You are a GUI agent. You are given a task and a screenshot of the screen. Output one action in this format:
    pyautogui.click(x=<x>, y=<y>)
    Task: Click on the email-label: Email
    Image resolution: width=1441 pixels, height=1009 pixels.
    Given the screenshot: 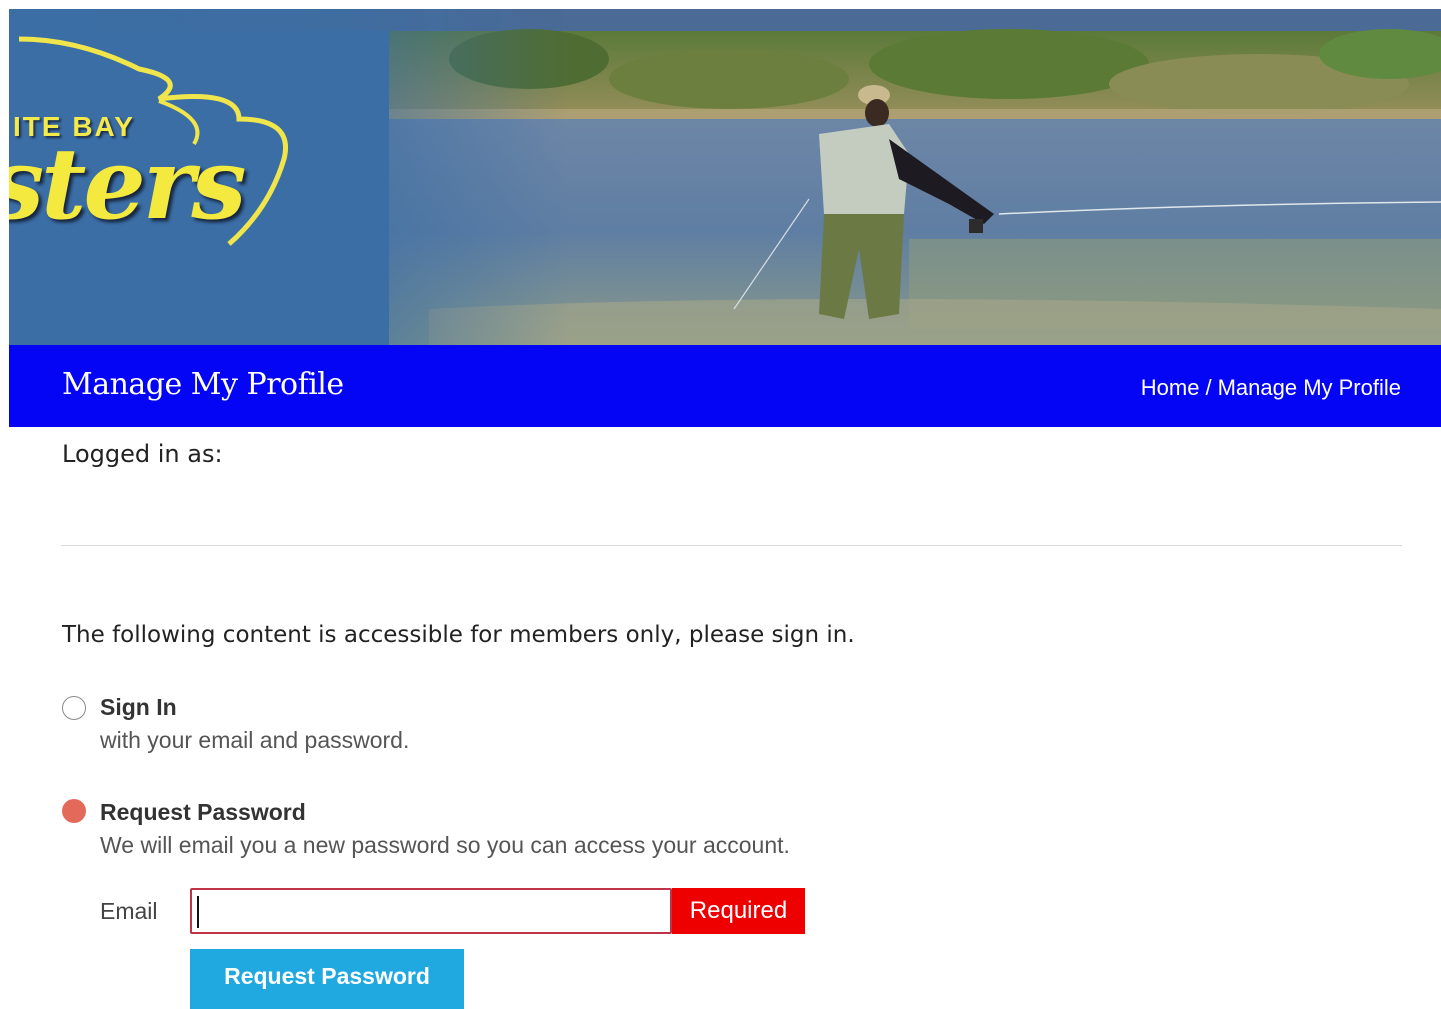 What is the action you would take?
    pyautogui.click(x=129, y=911)
    